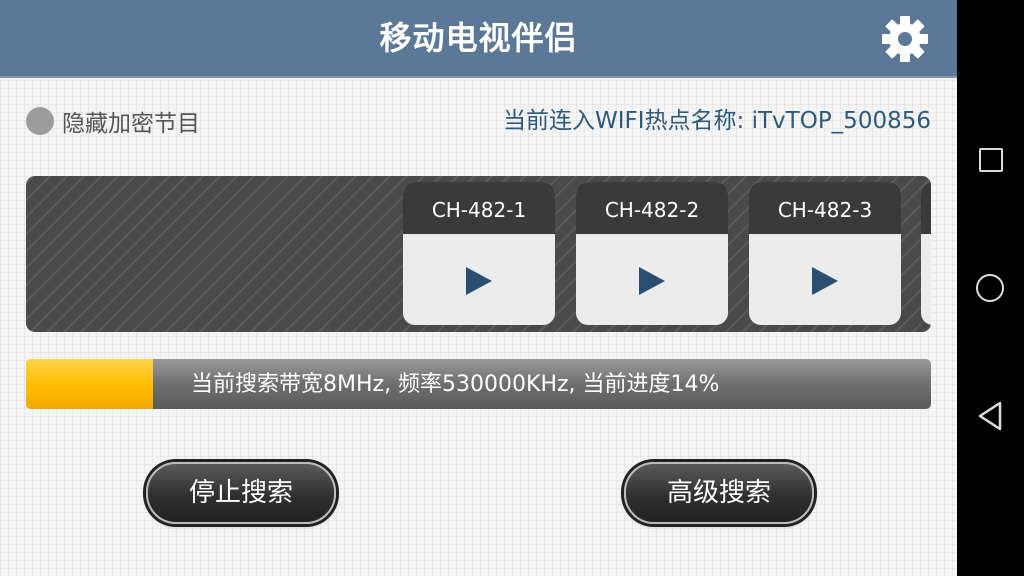  I want to click on channel-name: CH-482-3, so click(825, 208).